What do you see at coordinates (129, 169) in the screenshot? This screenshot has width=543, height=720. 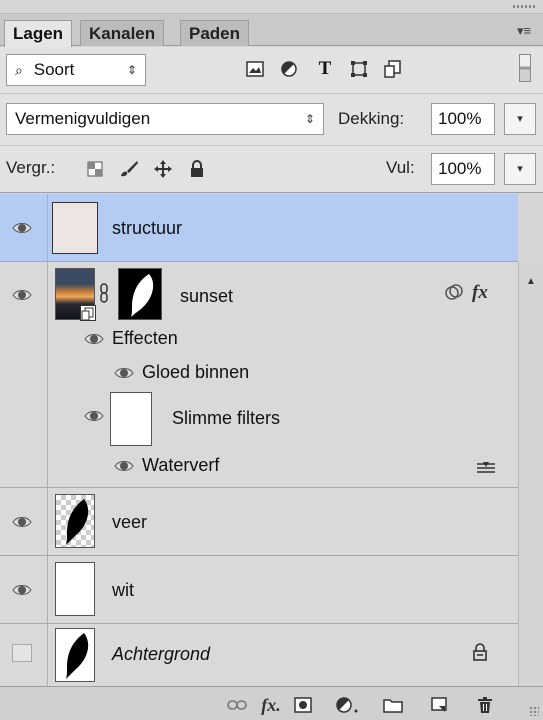 I see `lock-pixels-brush-icon` at bounding box center [129, 169].